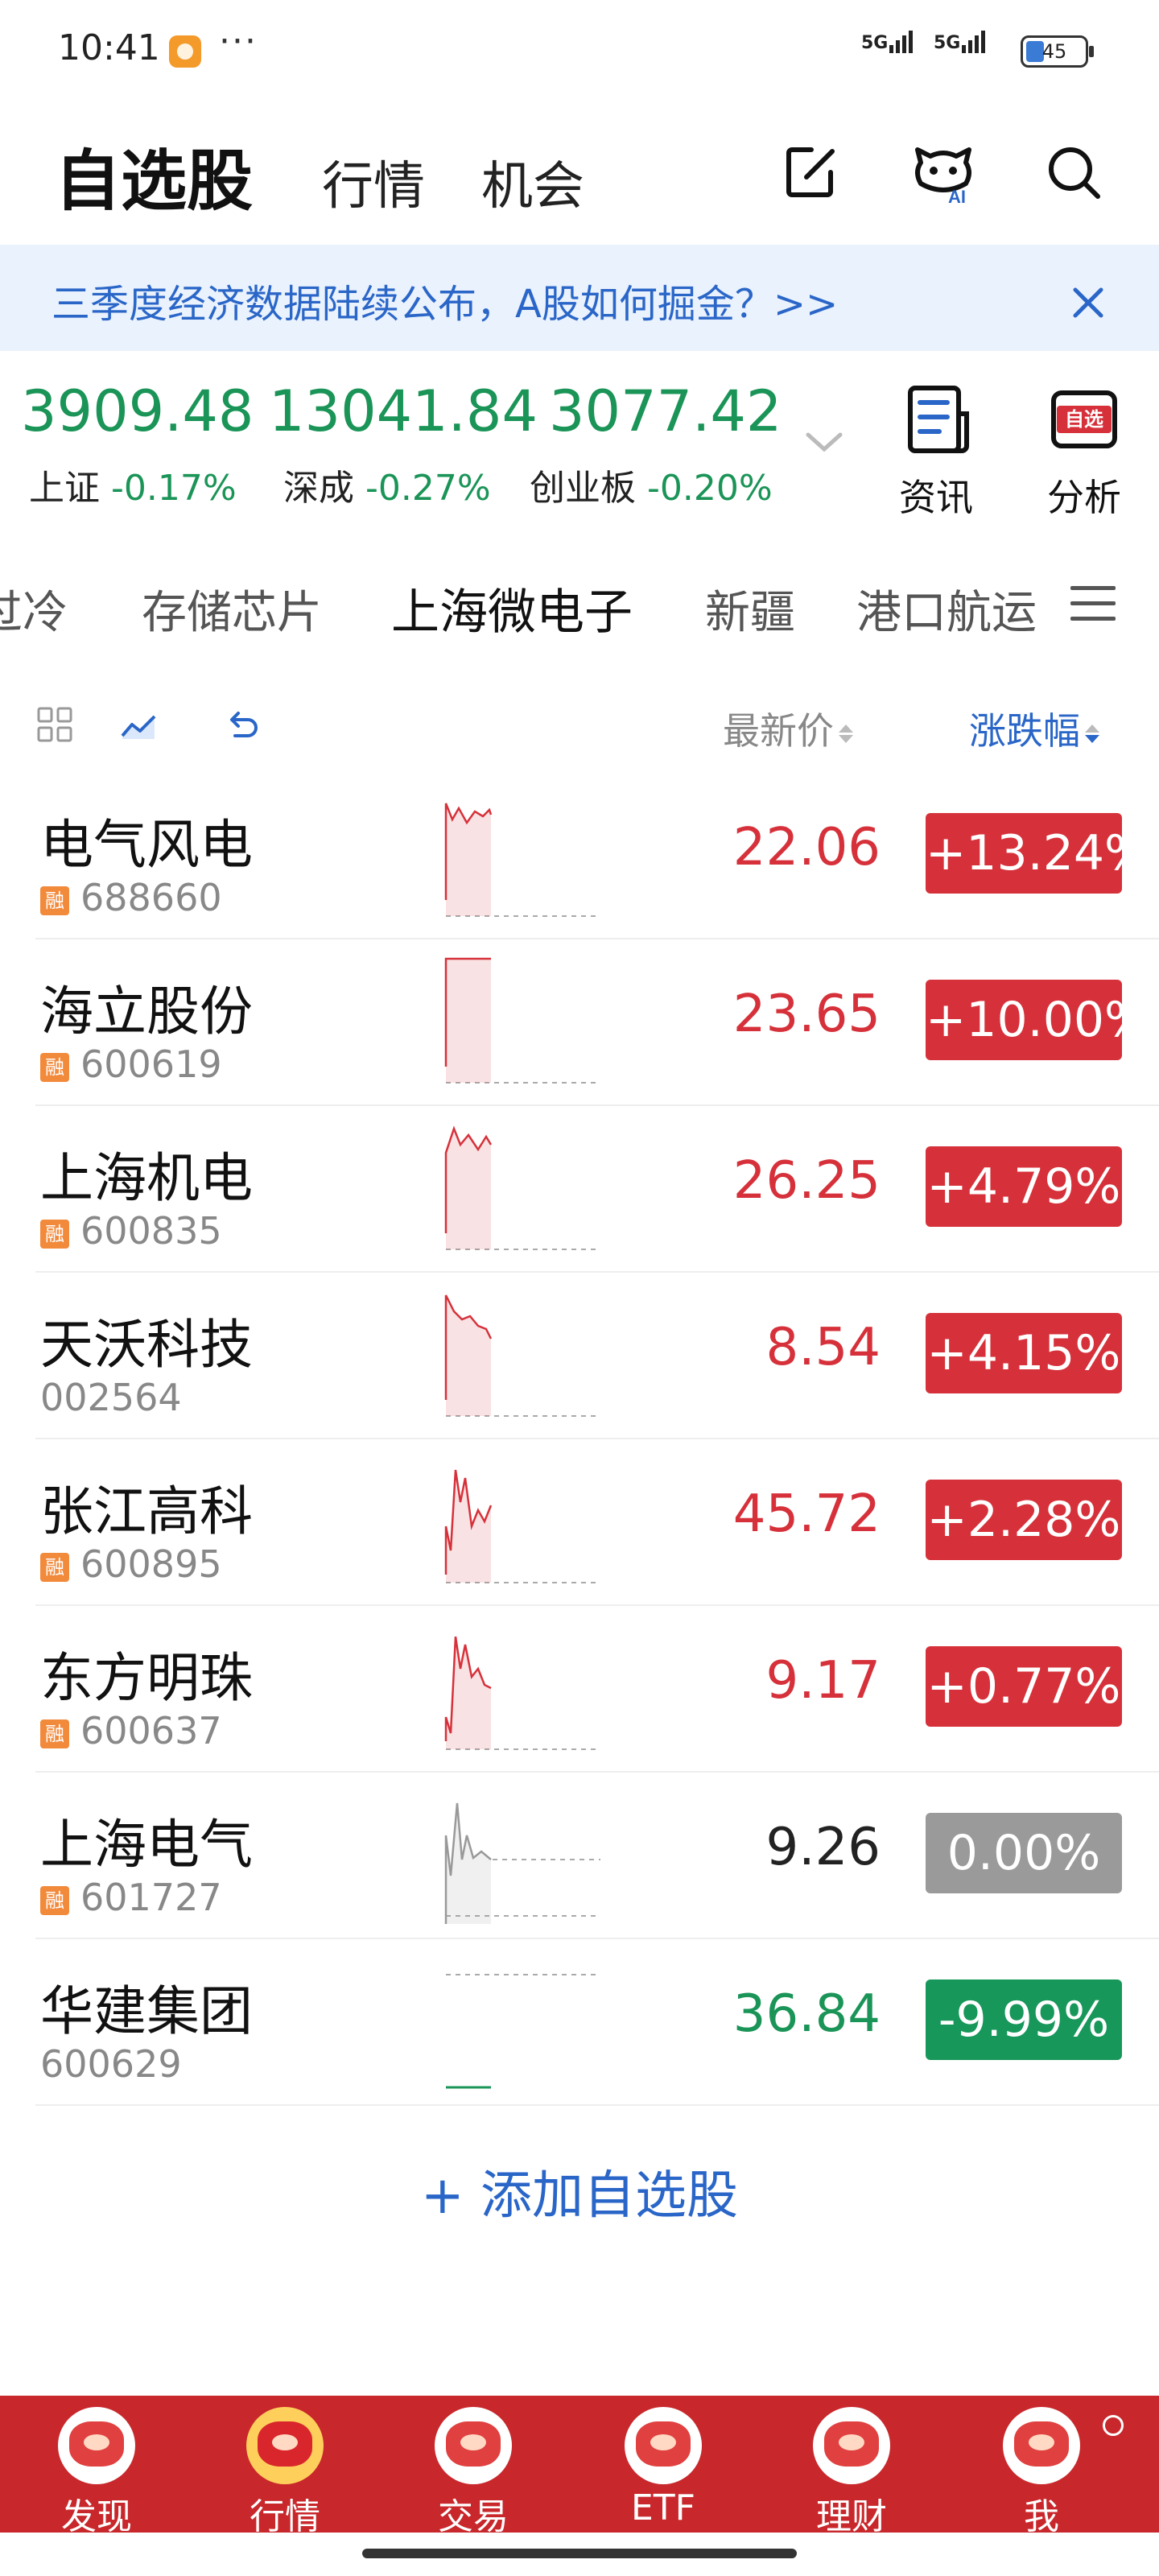 Image resolution: width=1159 pixels, height=2576 pixels. I want to click on stock-price: 26.25, so click(806, 1181).